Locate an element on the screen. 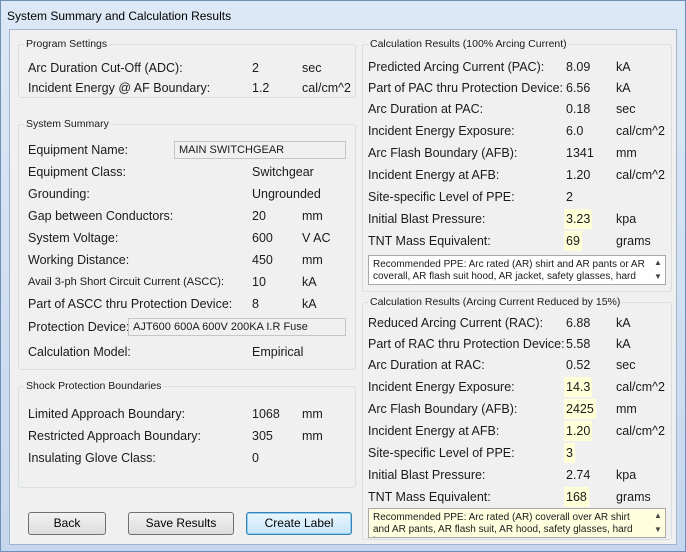  create-label-button: Create Label is located at coordinates (299, 523).